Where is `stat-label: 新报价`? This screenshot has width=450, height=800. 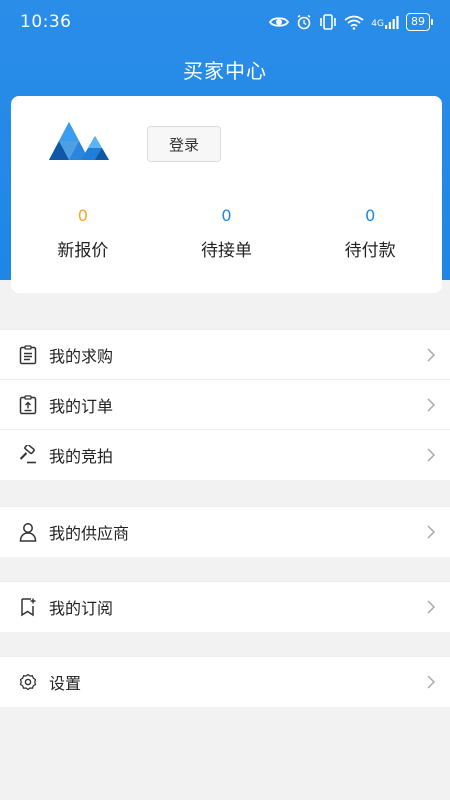
stat-label: 新报价 is located at coordinates (83, 251).